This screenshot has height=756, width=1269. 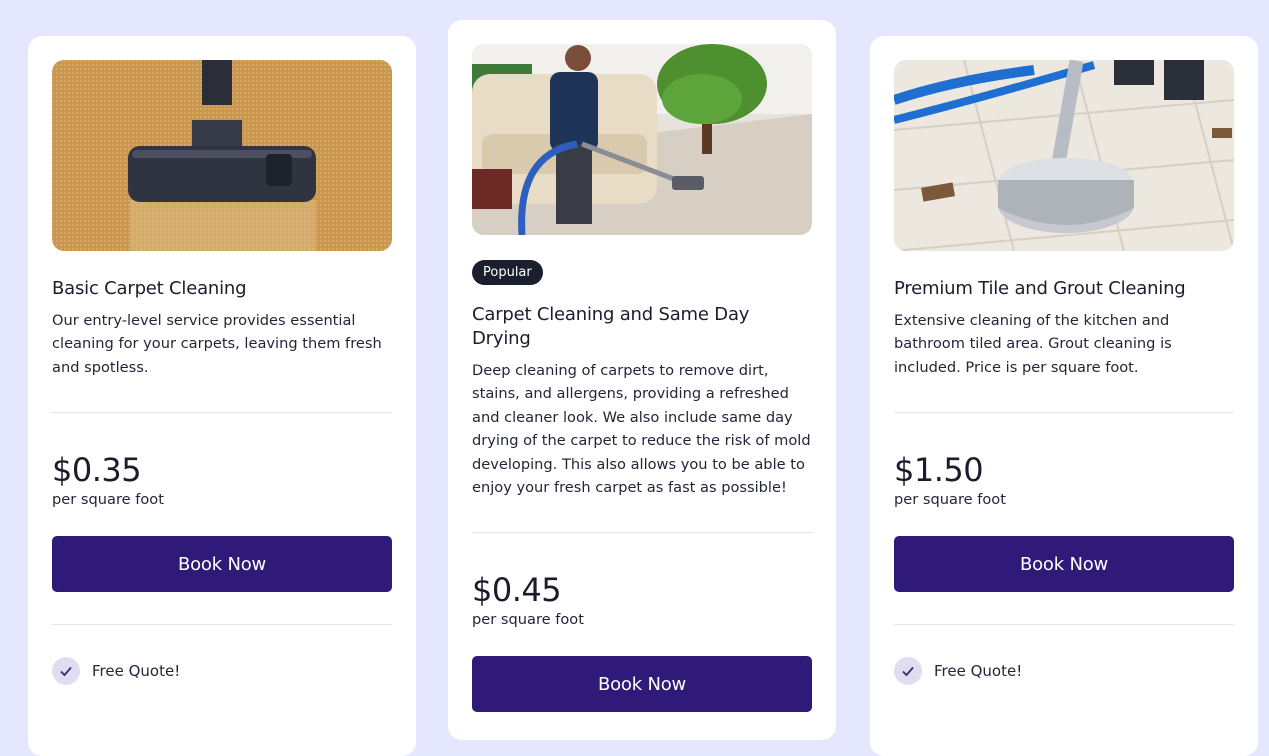 I want to click on service-title: Premium Tile and Grout Cleaning, so click(x=1040, y=288).